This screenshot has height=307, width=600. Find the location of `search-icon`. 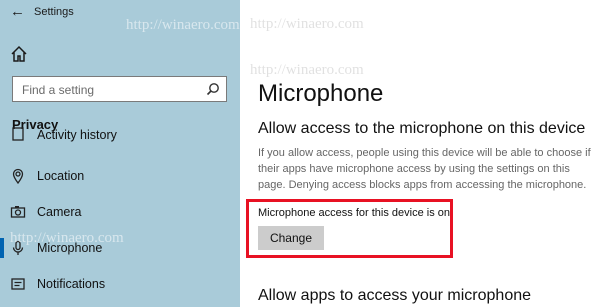

search-icon is located at coordinates (213, 89).